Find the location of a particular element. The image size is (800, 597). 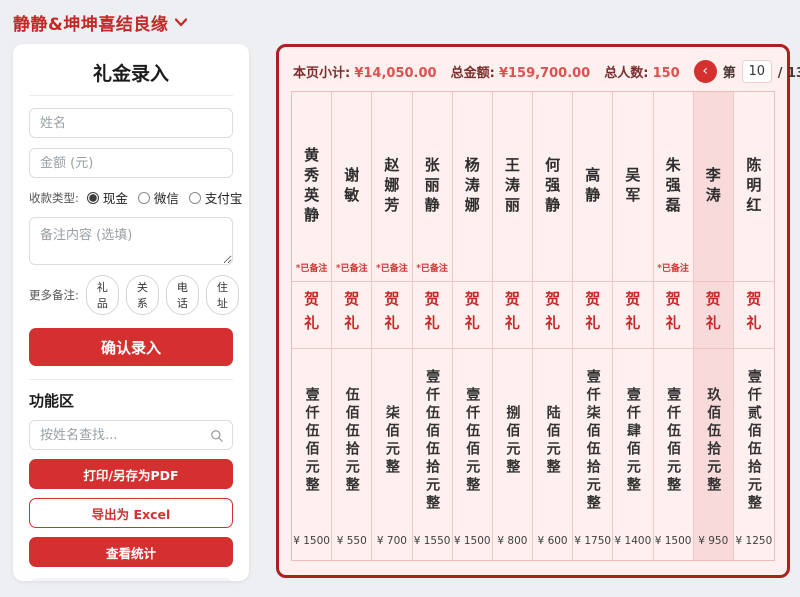

amount-capital: 壹仟伍佰伍拾元整 is located at coordinates (432, 441).